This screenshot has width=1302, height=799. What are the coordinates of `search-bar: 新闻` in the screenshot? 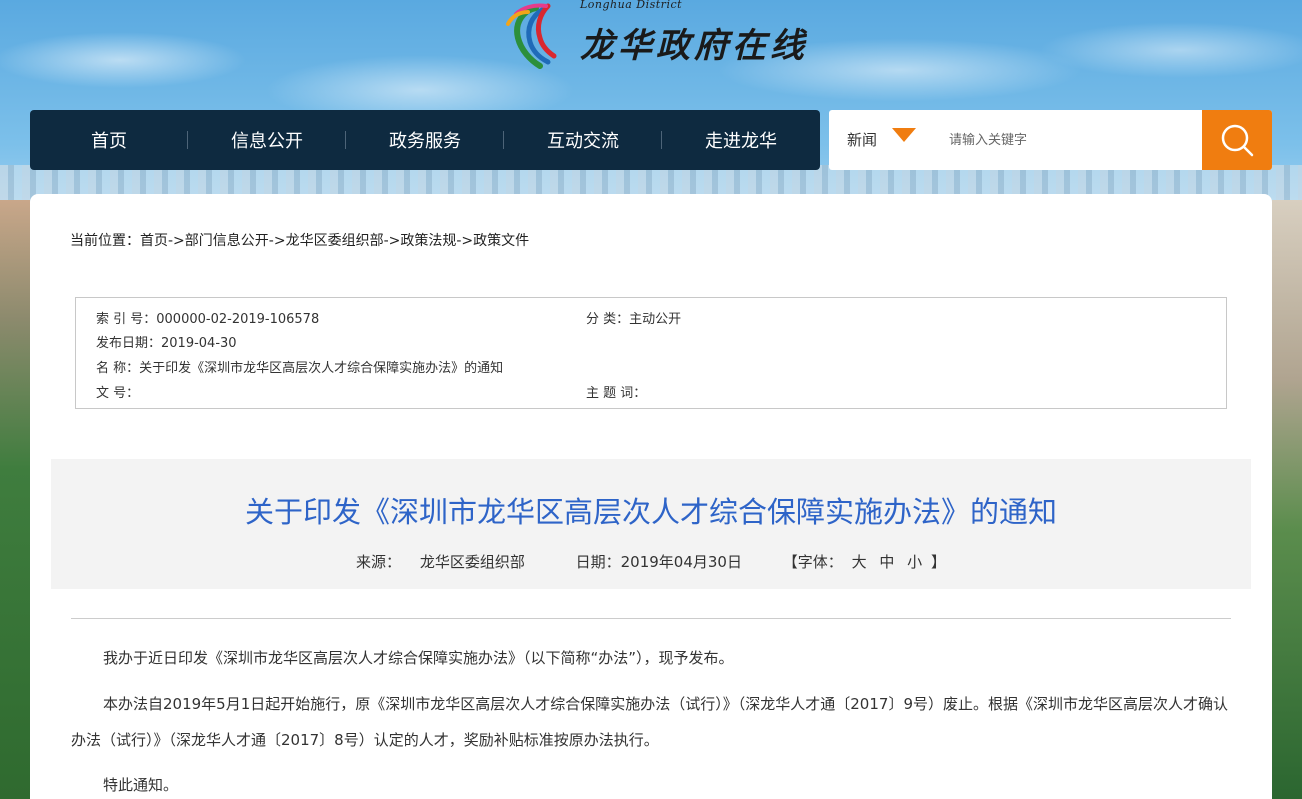 It's located at (1050, 140).